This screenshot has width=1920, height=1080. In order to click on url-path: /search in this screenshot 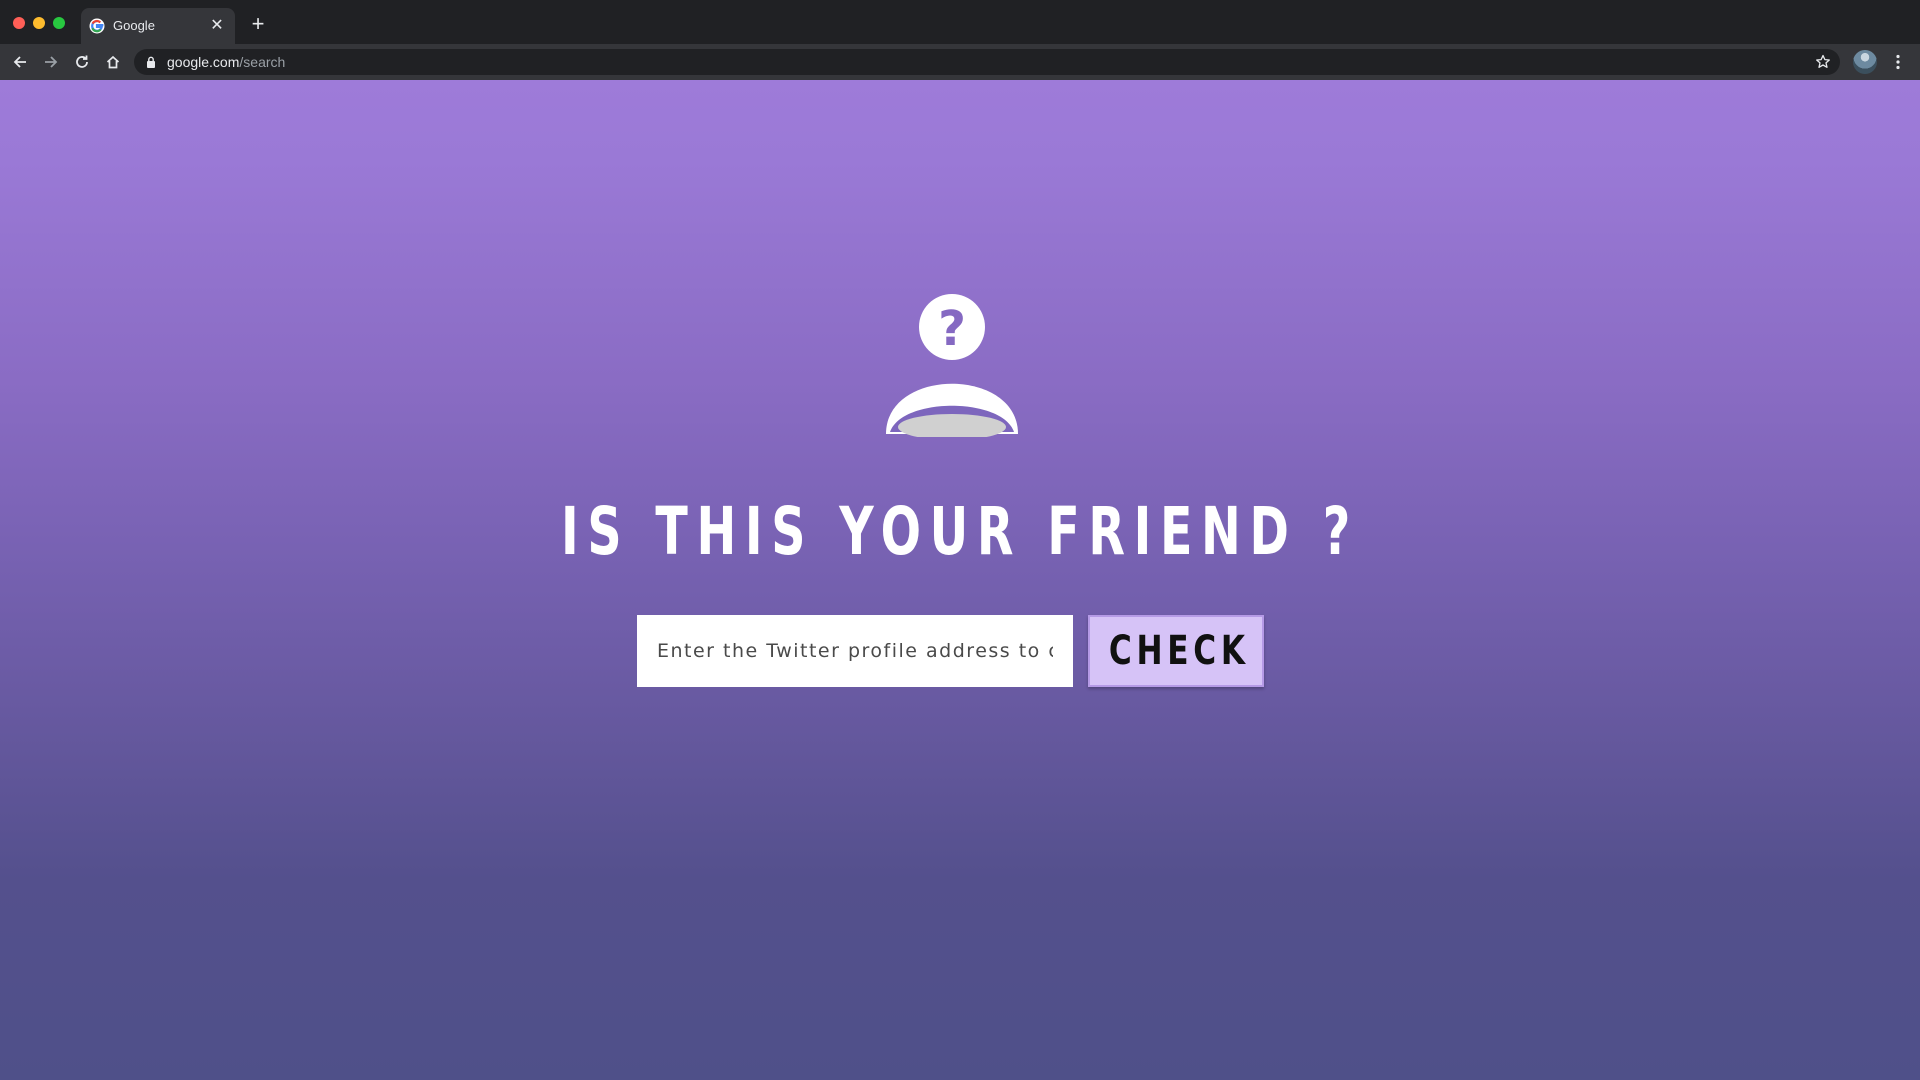, I will do `click(262, 62)`.